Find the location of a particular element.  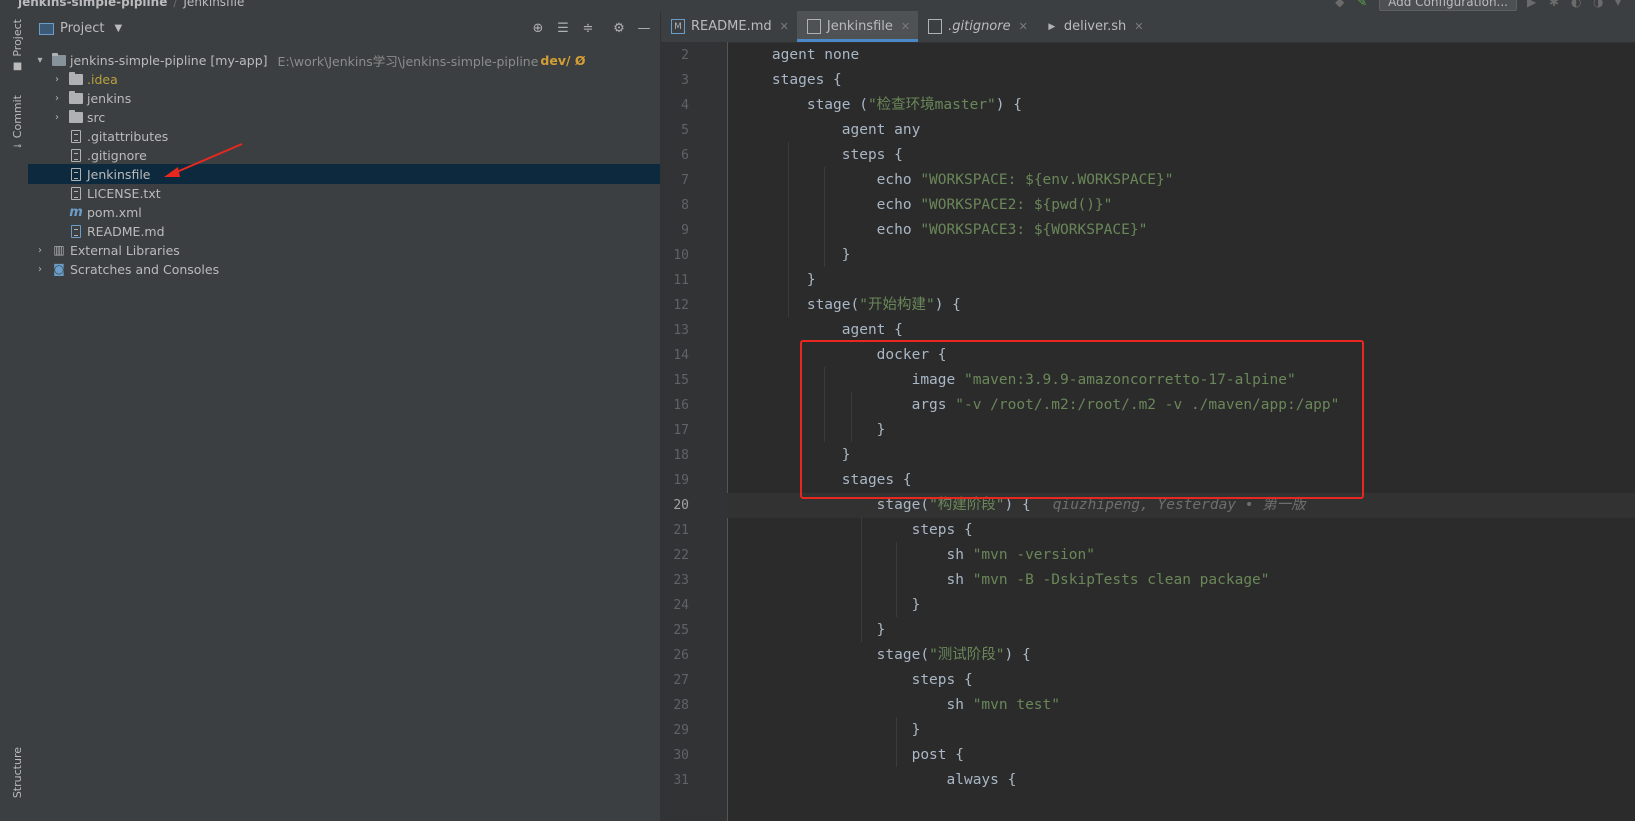

code-line: echo "WORKSPACE3: ${WORKSPACE}" is located at coordinates (1181, 230).